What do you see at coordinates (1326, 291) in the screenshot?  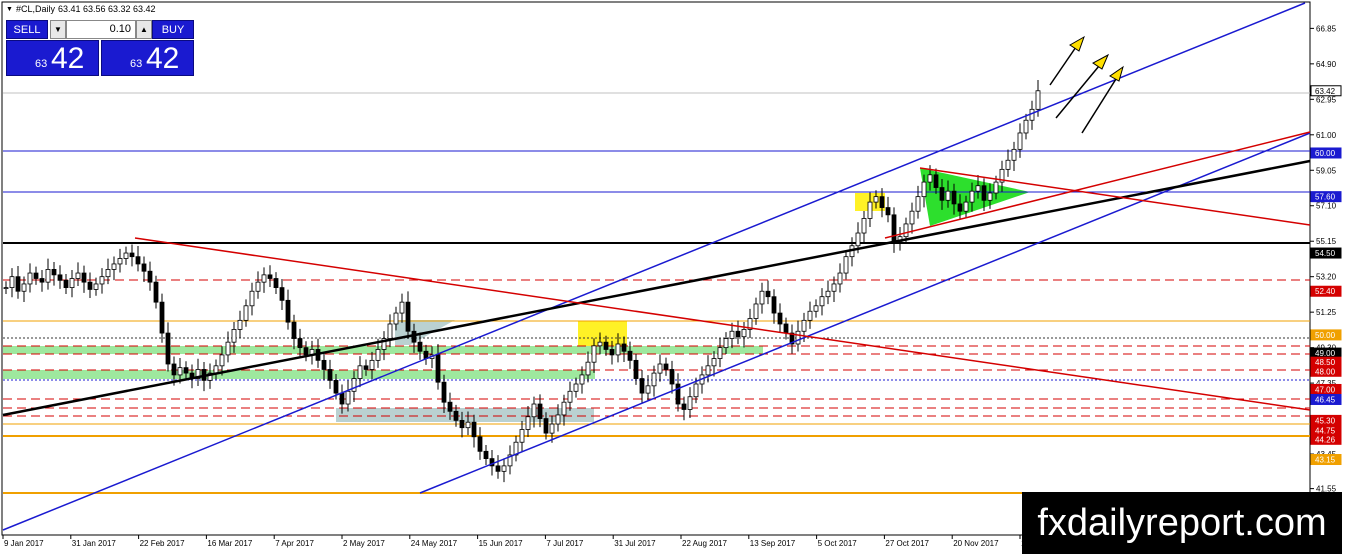 I see `price-tag: 52.40` at bounding box center [1326, 291].